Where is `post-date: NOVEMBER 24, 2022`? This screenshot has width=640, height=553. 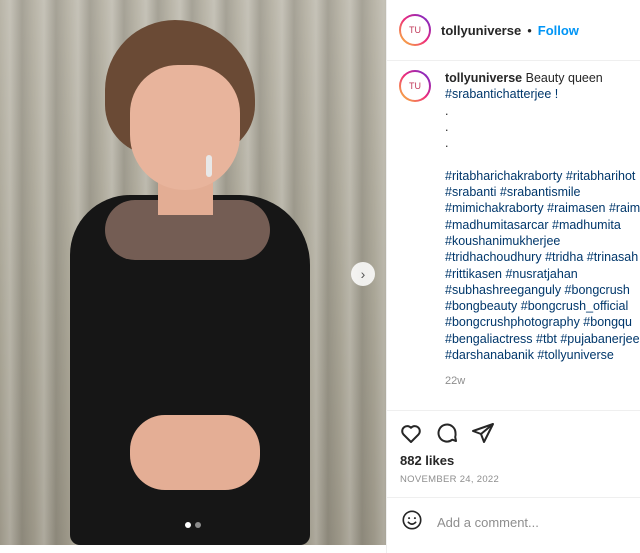
post-date: NOVEMBER 24, 2022 is located at coordinates (450, 479).